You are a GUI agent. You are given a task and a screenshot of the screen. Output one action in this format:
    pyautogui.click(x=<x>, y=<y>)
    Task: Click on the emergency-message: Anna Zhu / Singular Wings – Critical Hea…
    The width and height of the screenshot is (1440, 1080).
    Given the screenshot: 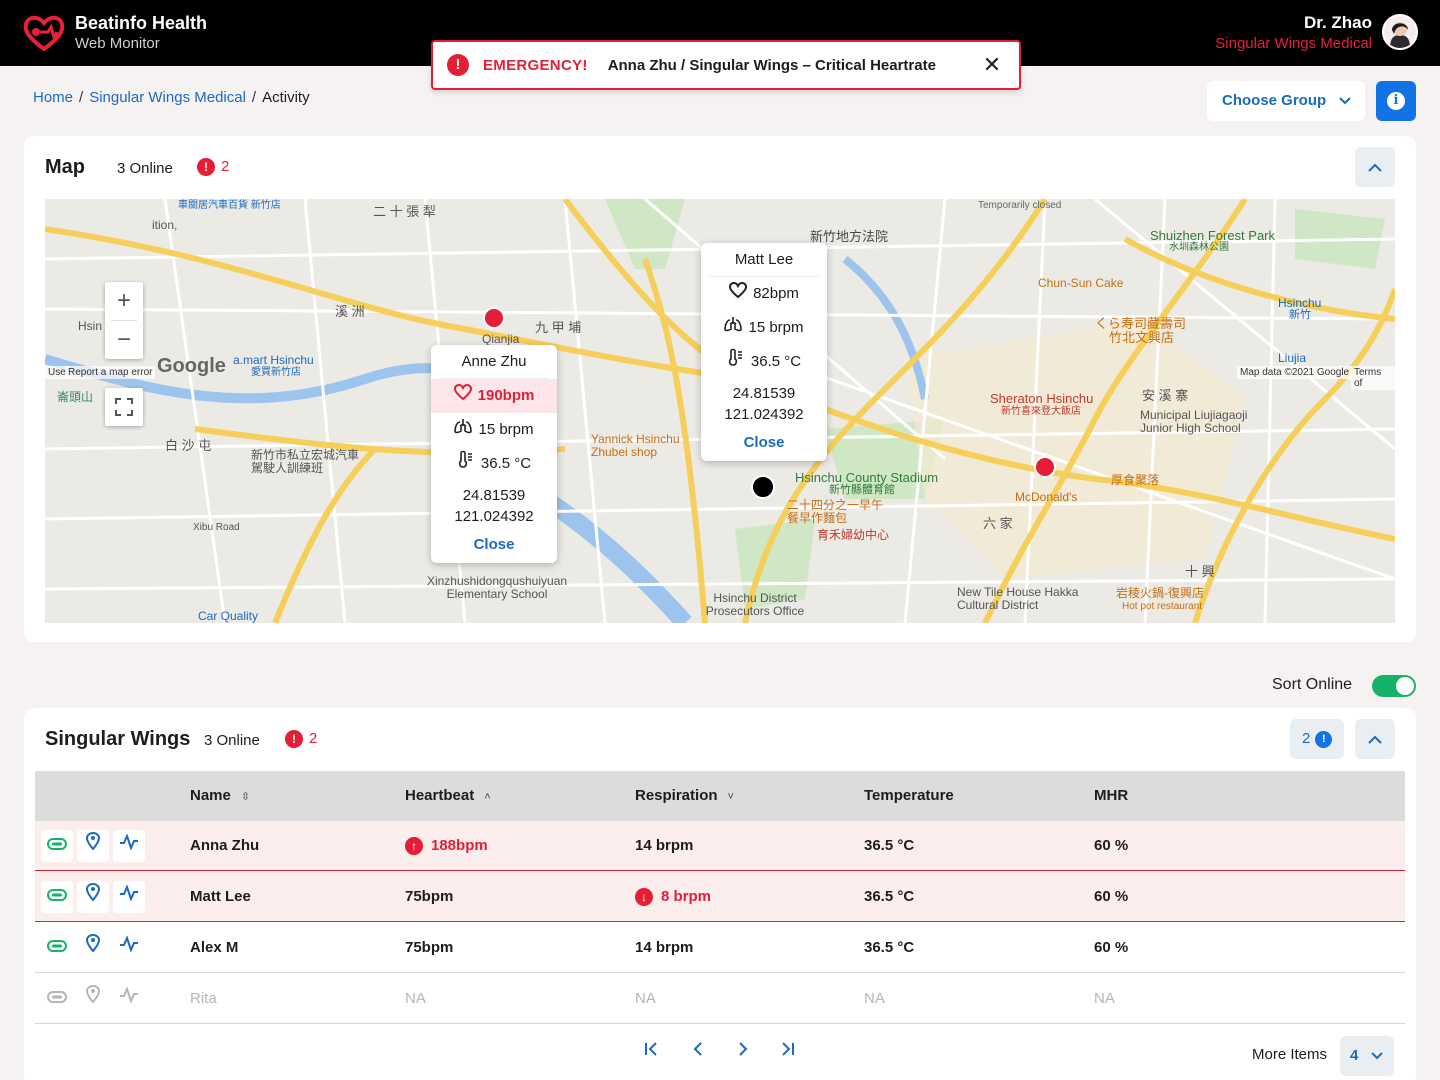 What is the action you would take?
    pyautogui.click(x=771, y=65)
    